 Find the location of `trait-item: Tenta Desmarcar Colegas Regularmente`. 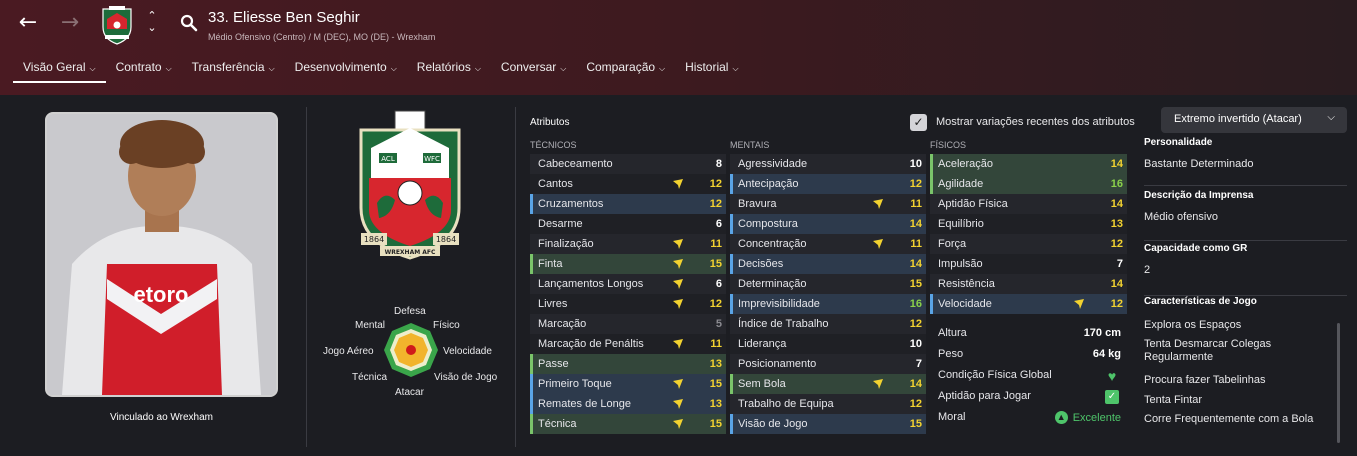

trait-item: Tenta Desmarcar Colegas Regularmente is located at coordinates (1208, 350).